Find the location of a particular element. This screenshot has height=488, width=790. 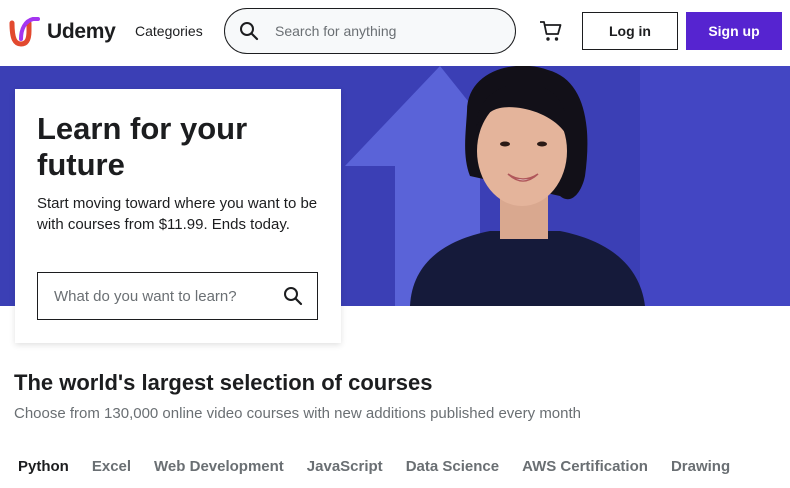

hero-search-box is located at coordinates (177, 296).